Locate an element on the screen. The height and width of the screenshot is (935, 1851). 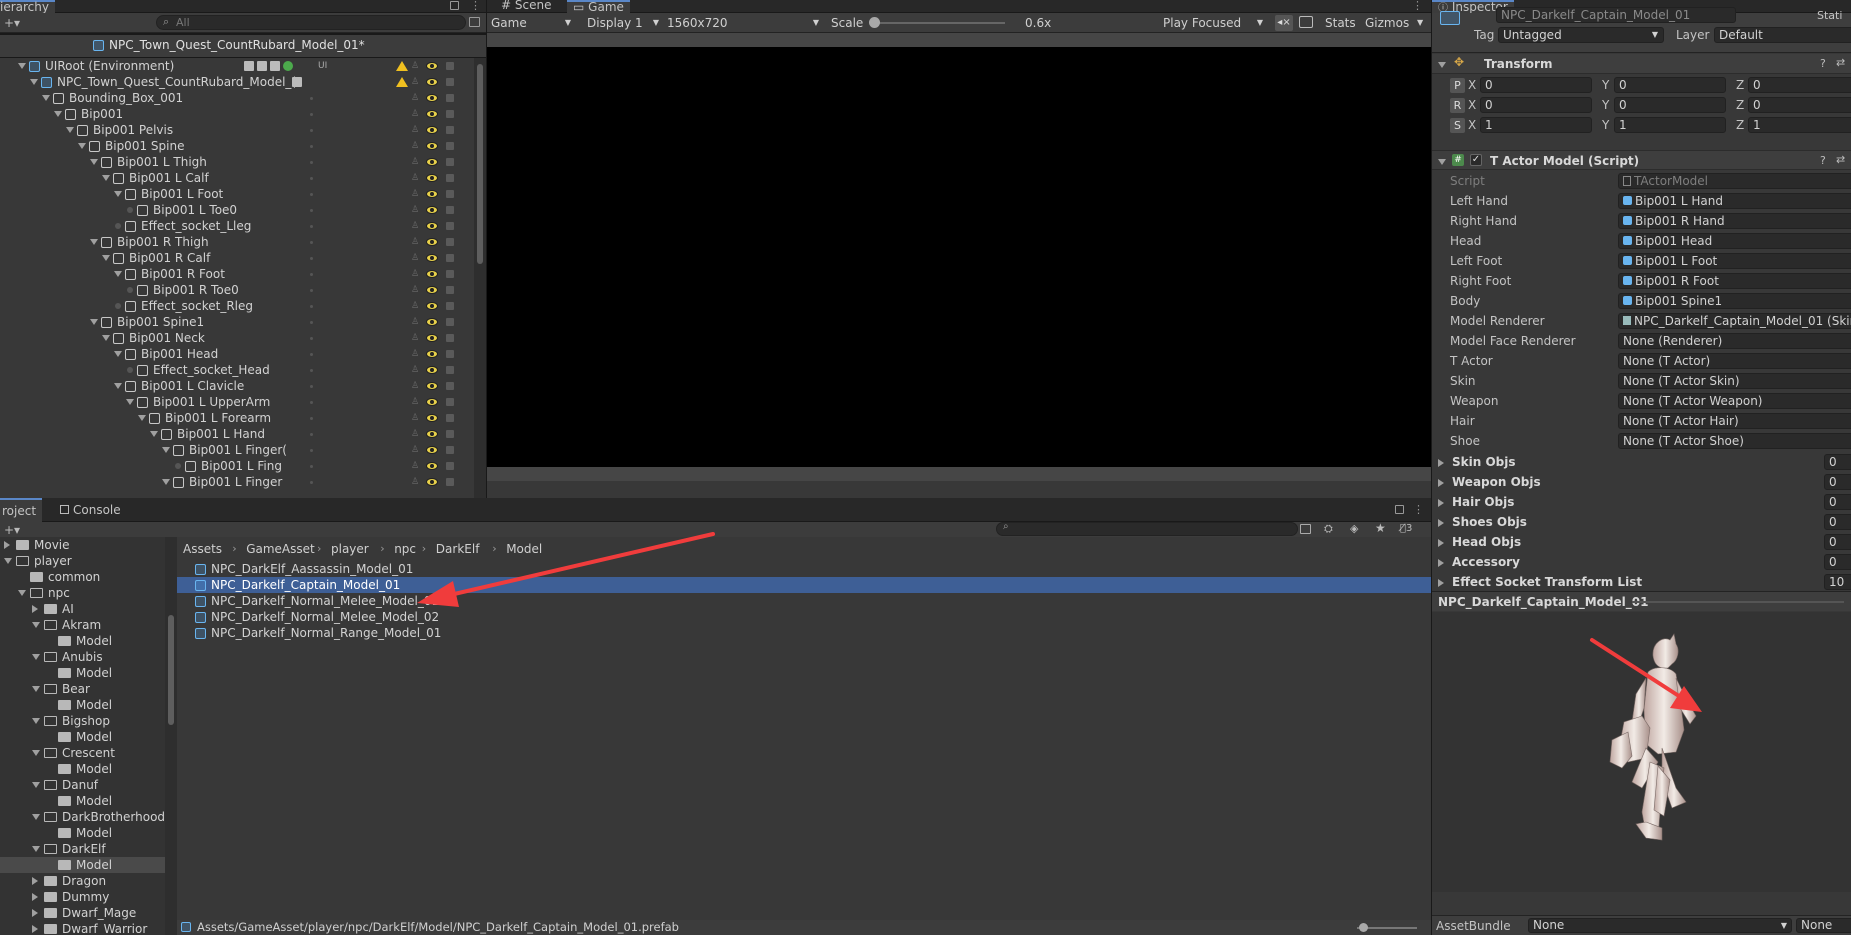
transform-y-field: 1 is located at coordinates (1670, 125).